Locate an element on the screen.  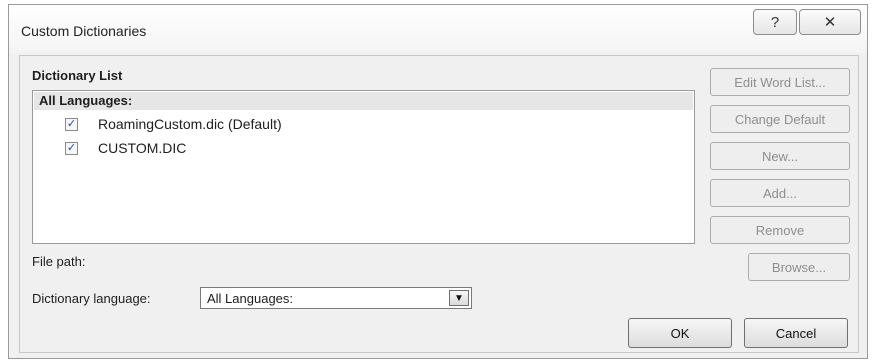
group-header-all-languages: All Languages: is located at coordinates (363, 101).